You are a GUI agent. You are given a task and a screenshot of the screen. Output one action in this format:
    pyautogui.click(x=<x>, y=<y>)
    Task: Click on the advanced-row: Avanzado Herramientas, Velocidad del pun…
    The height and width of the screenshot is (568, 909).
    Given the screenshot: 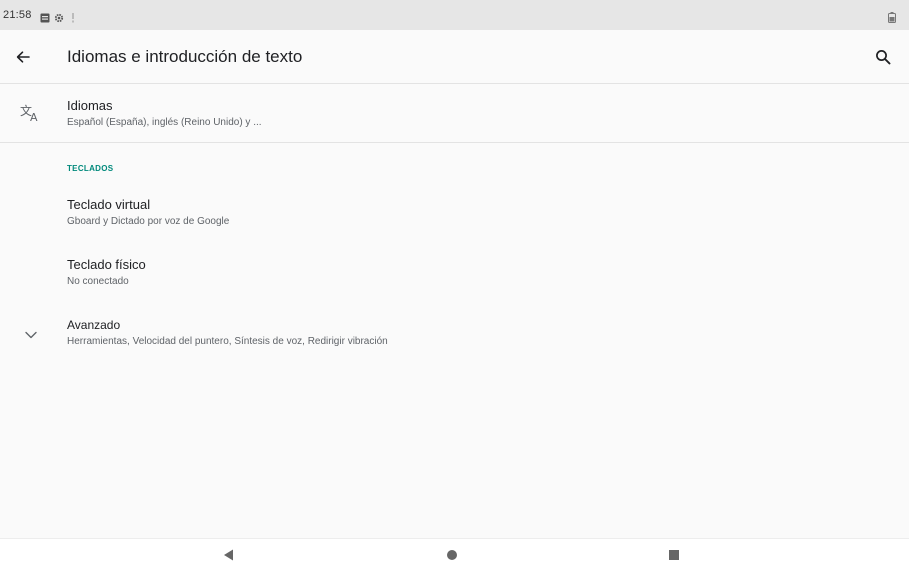 What is the action you would take?
    pyautogui.click(x=454, y=334)
    